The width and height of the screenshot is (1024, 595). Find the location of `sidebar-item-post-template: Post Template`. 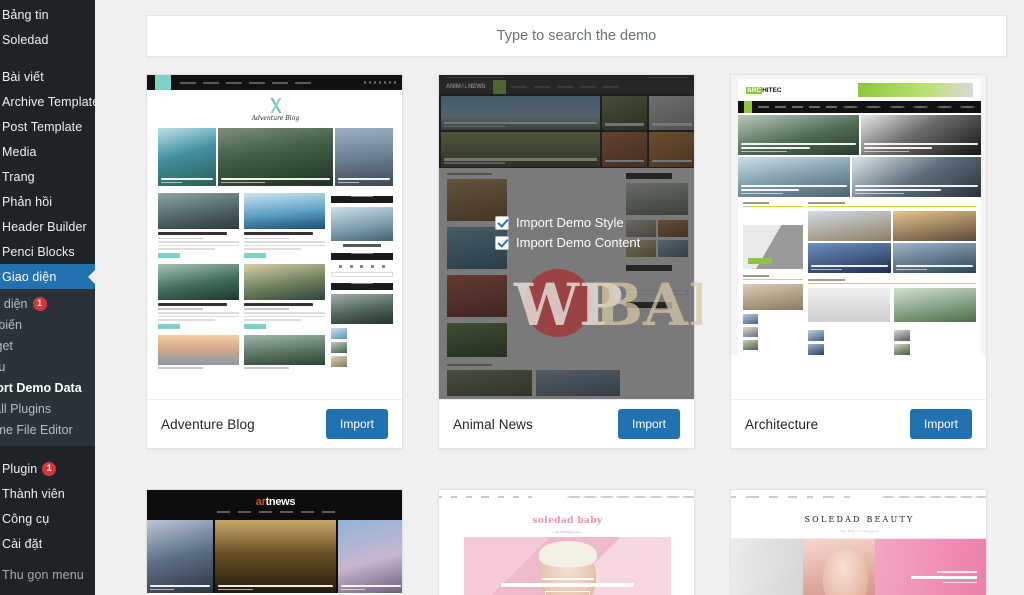

sidebar-item-post-template: Post Template is located at coordinates (47, 126).